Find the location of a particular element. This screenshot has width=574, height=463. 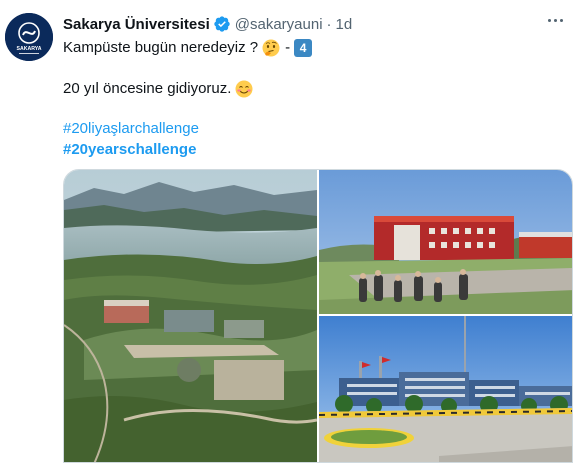

svg-text: SAKARYA is located at coordinates (29, 49).